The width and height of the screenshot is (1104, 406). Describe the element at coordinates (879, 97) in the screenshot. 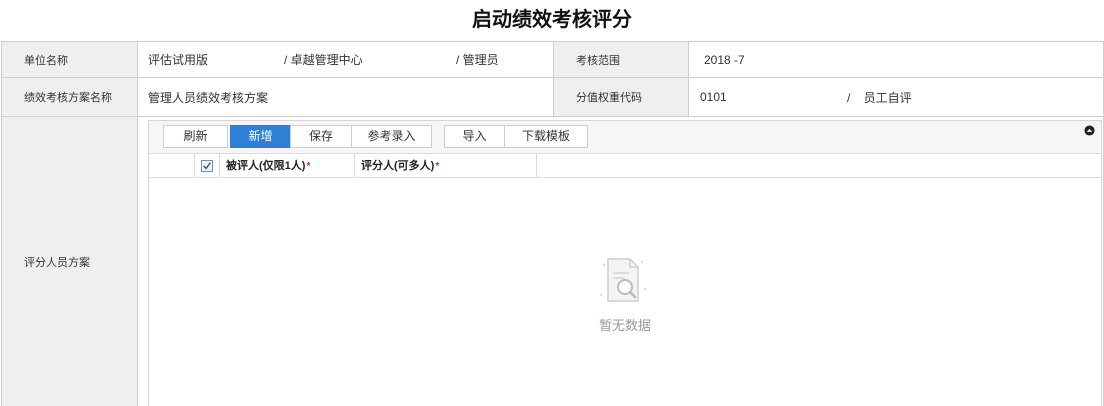

I see `weight-type: / 员工自评` at that location.